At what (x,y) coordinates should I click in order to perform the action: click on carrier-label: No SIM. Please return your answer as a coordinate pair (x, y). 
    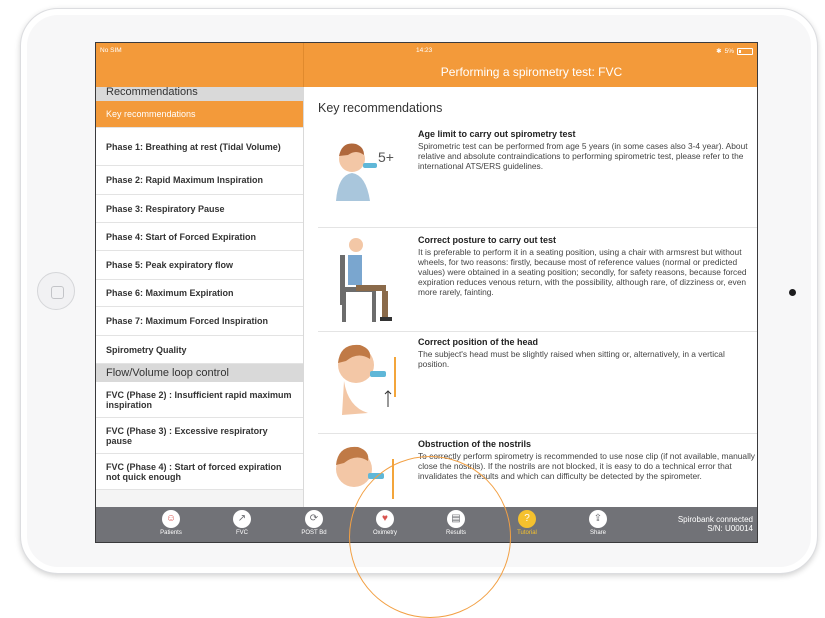
    Looking at the image, I should click on (111, 50).